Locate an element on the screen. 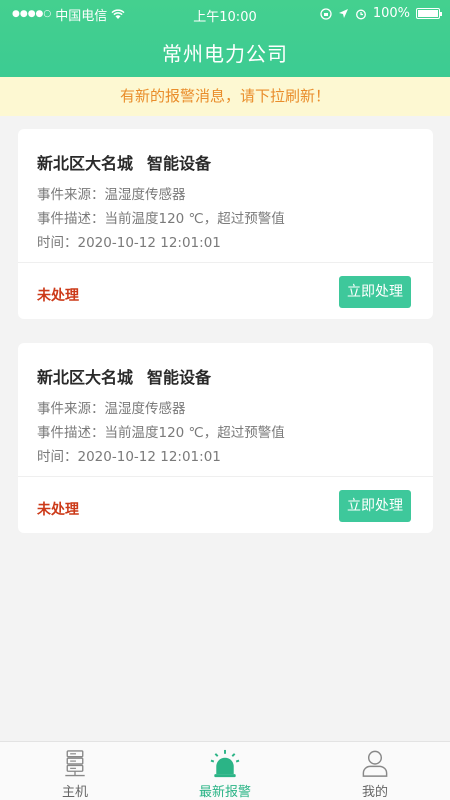 This screenshot has width=450, height=800. app-header: ●●●●○ 中国电信 上午10:00 100% 常州电力公司 is located at coordinates (225, 38).